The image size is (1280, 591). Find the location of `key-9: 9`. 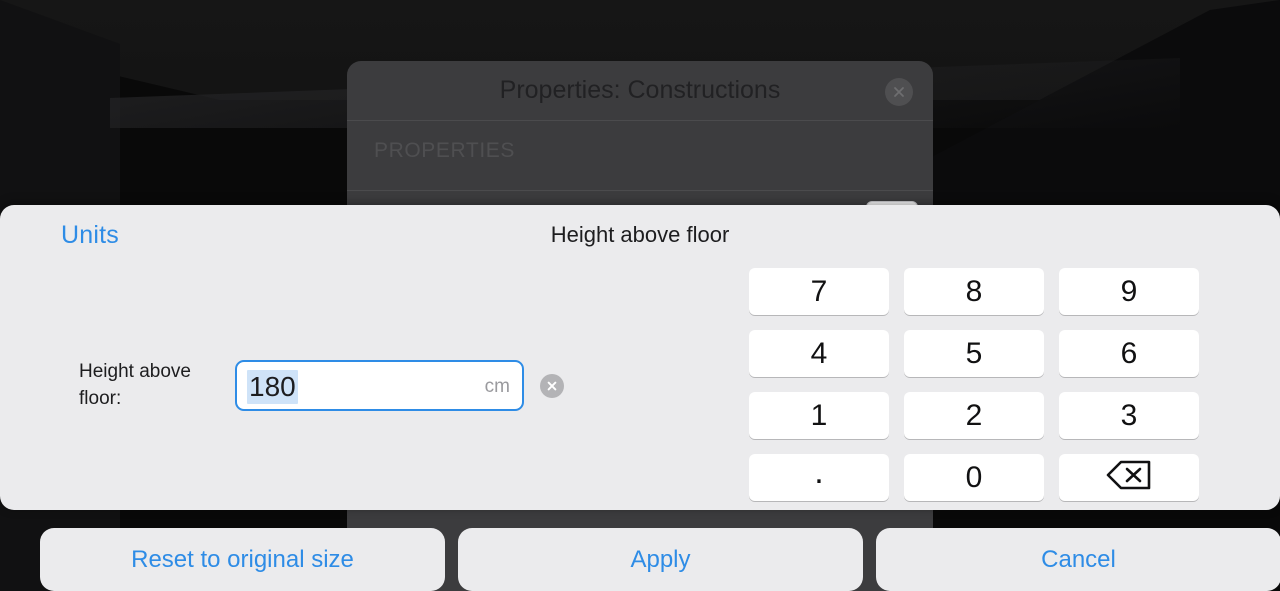

key-9: 9 is located at coordinates (1129, 291).